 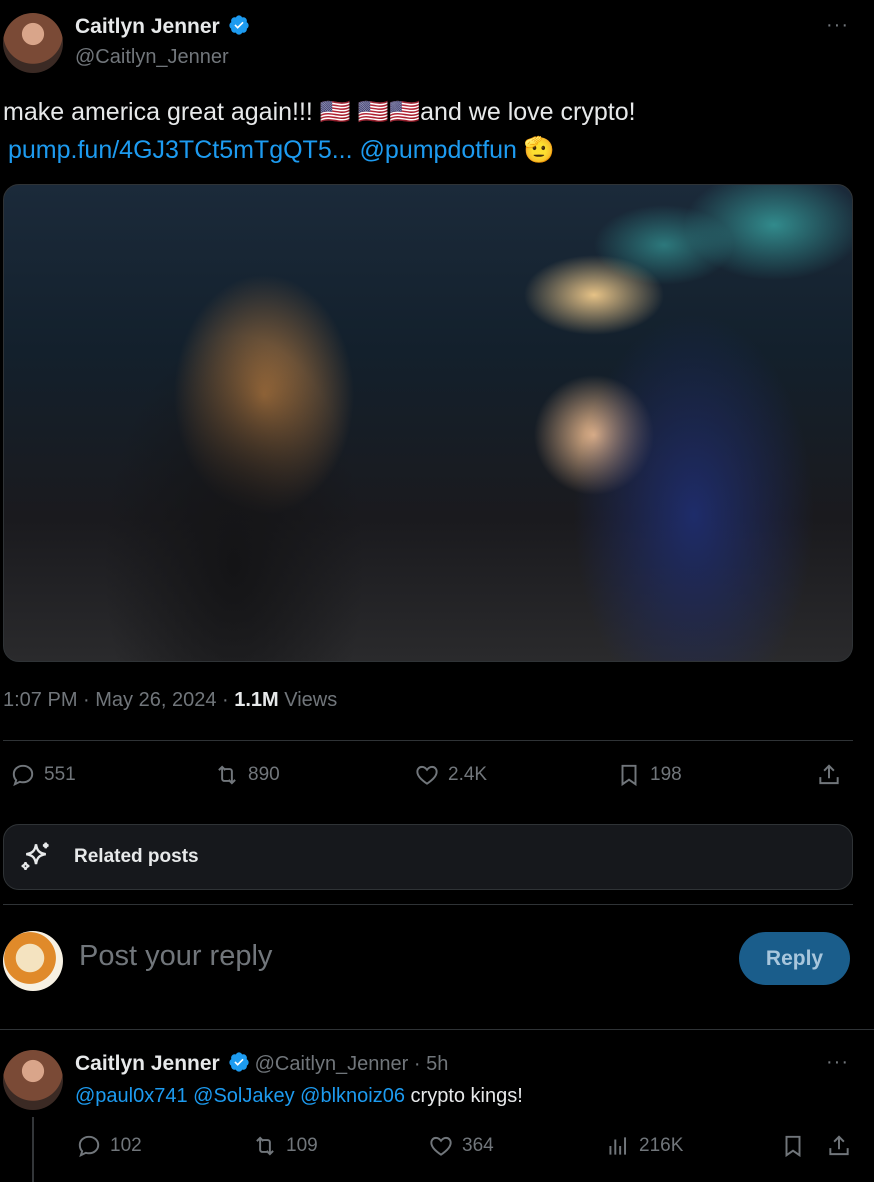 What do you see at coordinates (147, 1063) in the screenshot?
I see `reply-author-name: Caitlyn Jenner` at bounding box center [147, 1063].